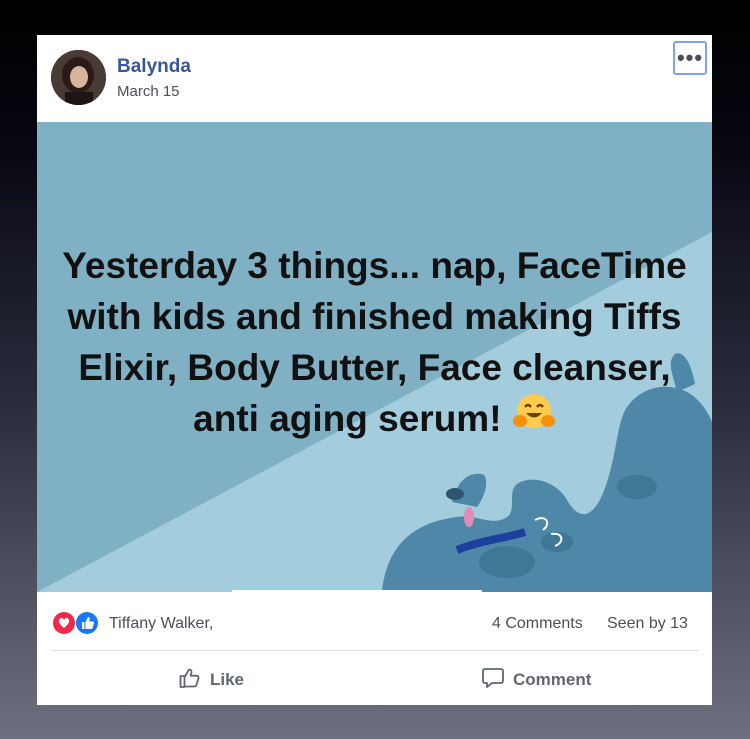  I want to click on seen-count: Seen by 13, so click(647, 624).